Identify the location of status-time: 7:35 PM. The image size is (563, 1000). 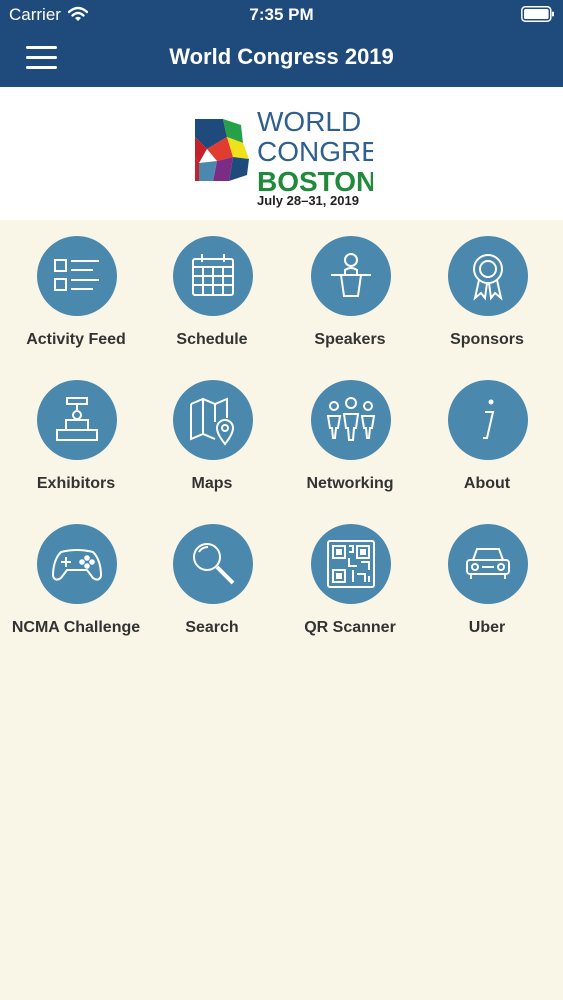
(281, 14).